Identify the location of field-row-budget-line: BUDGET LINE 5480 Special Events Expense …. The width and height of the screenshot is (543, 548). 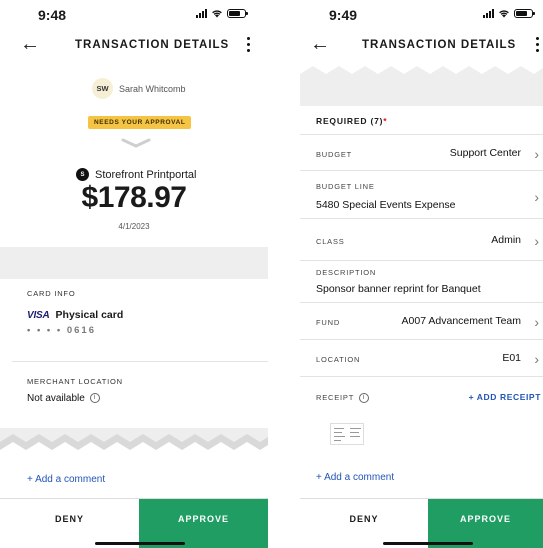
(421, 195).